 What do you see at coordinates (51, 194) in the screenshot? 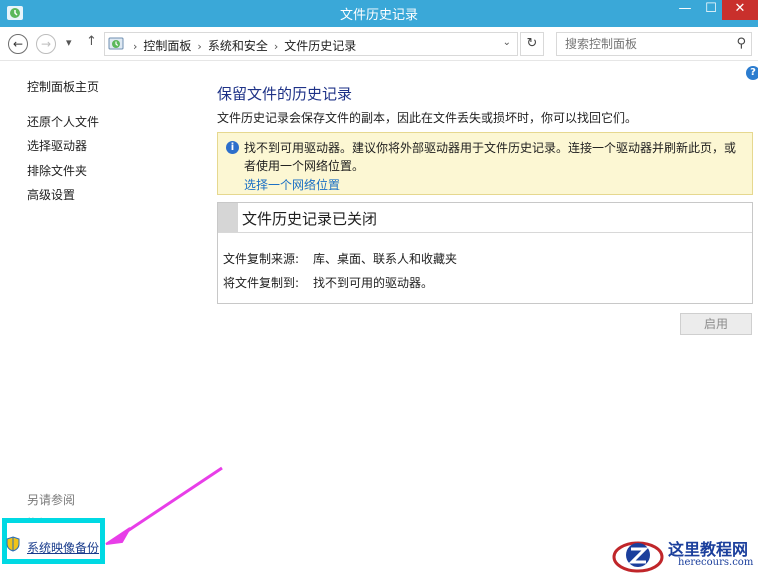
I see `sidebar-item-advanced-settings: 高级设置` at bounding box center [51, 194].